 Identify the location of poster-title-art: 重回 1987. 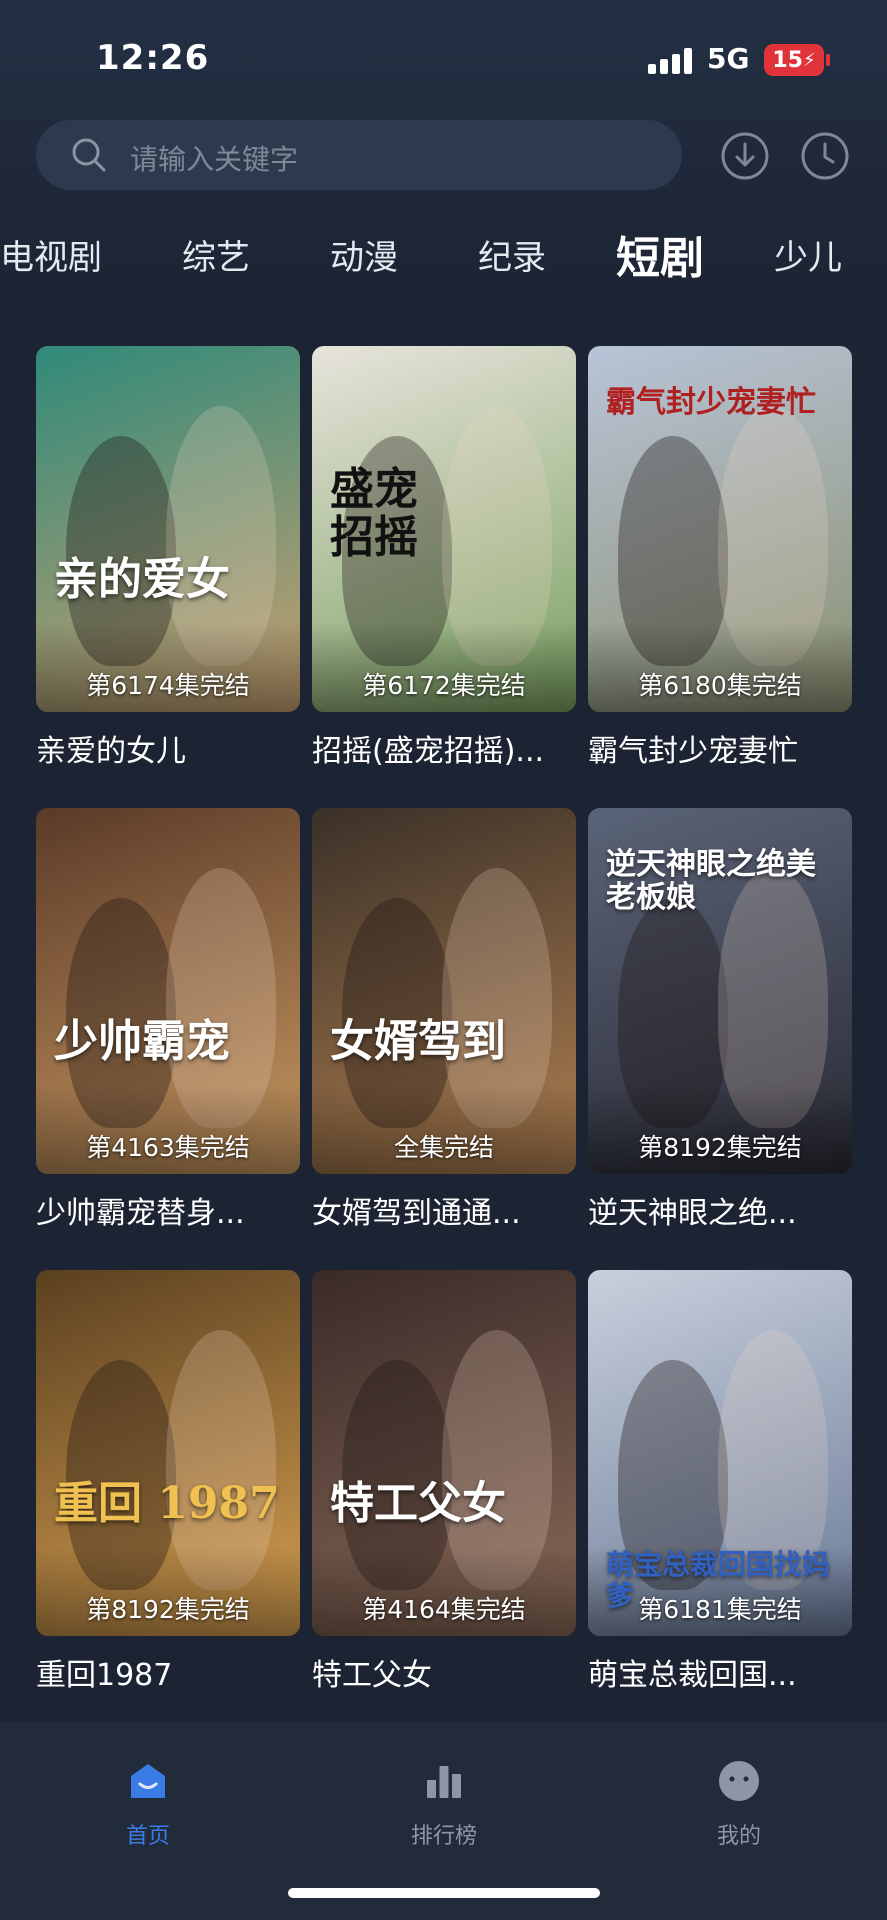
(167, 1503).